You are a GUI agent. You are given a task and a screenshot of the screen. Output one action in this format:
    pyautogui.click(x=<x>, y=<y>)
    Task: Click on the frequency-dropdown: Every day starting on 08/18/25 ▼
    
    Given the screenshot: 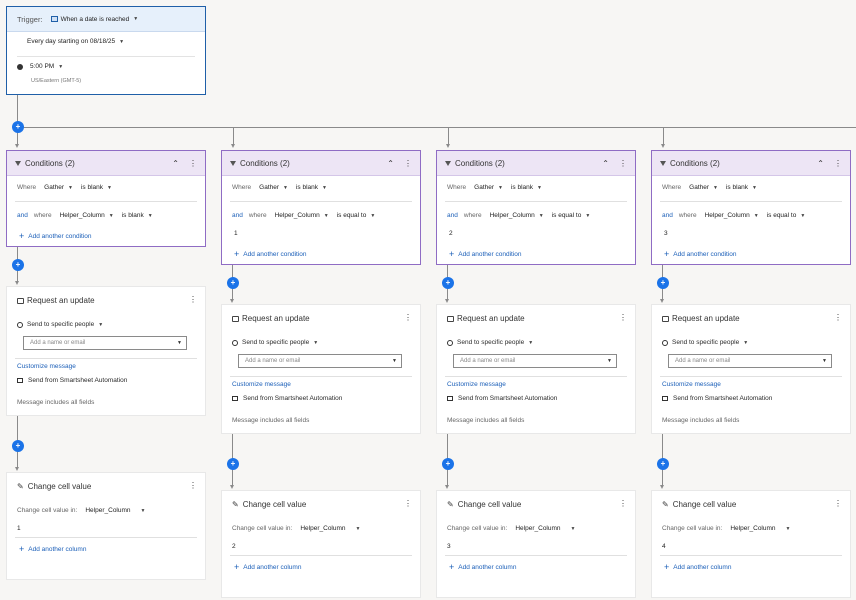 What is the action you would take?
    pyautogui.click(x=75, y=41)
    